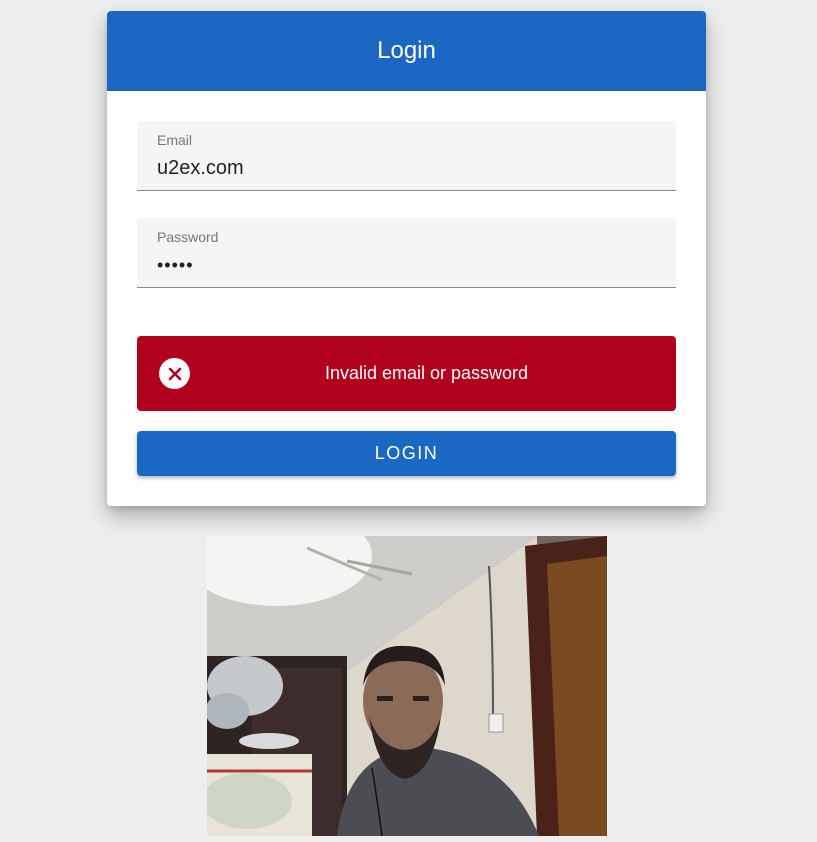 The width and height of the screenshot is (817, 842). I want to click on email-field: Email, so click(406, 156).